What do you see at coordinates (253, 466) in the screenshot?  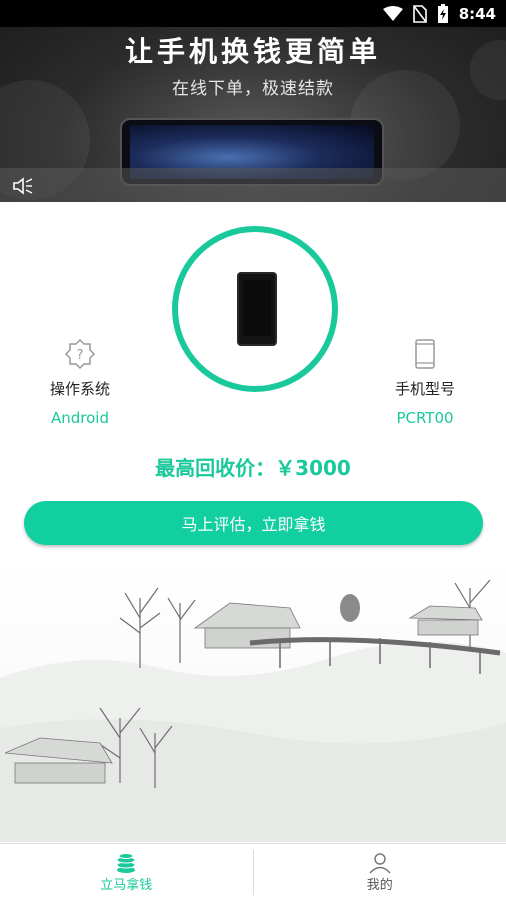 I see `max-recycle-price: 最高回收价：￥3000` at bounding box center [253, 466].